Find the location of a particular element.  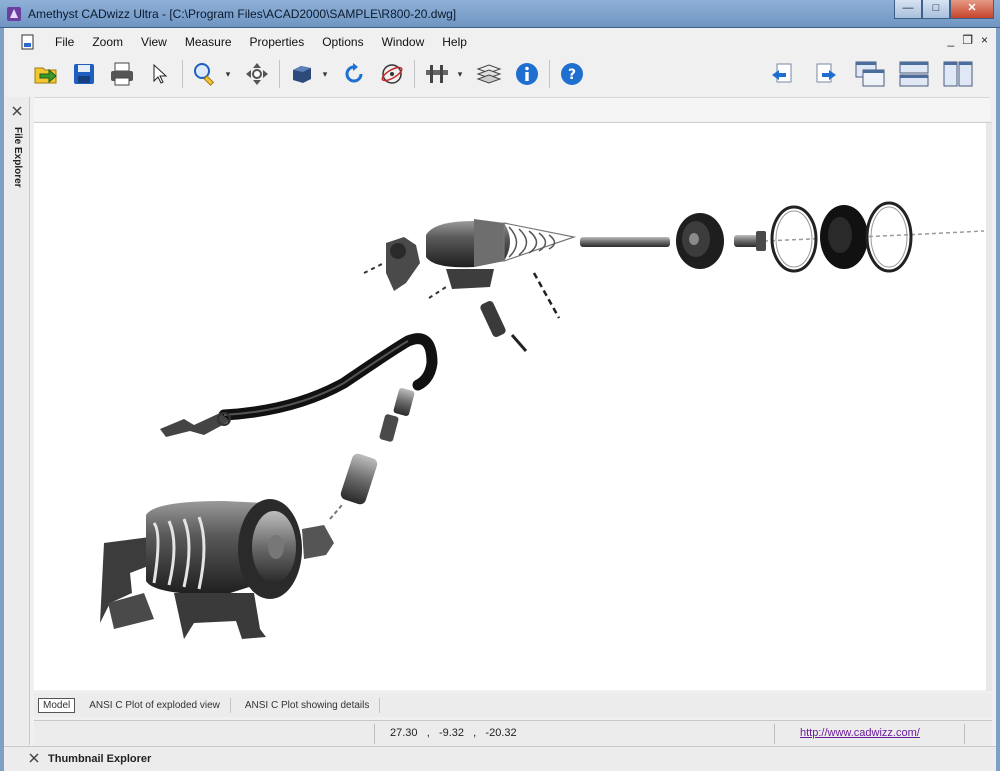

tile-vertical-icon is located at coordinates (958, 74).